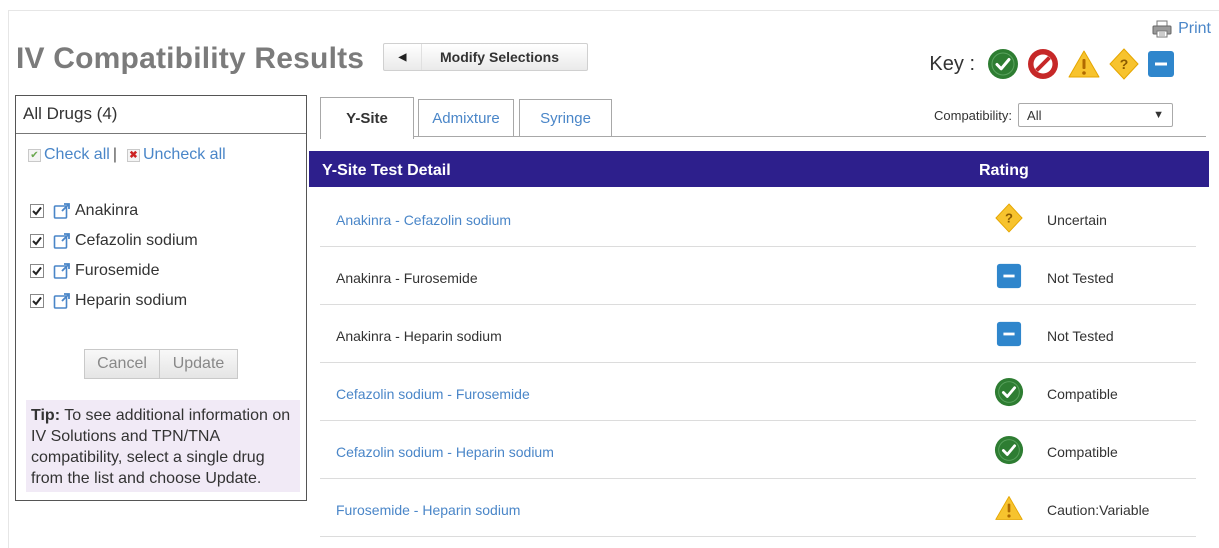  What do you see at coordinates (407, 278) in the screenshot?
I see `drug-pair: Anakinra - Furosemide` at bounding box center [407, 278].